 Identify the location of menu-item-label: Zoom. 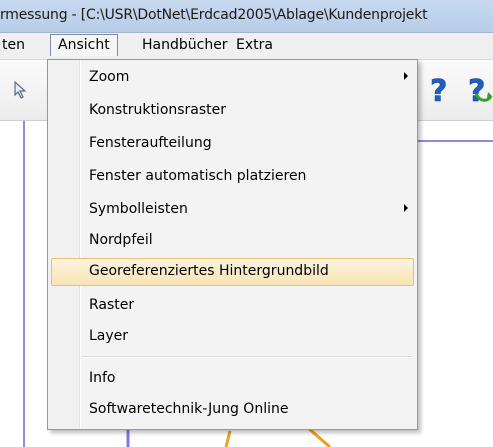
(109, 77).